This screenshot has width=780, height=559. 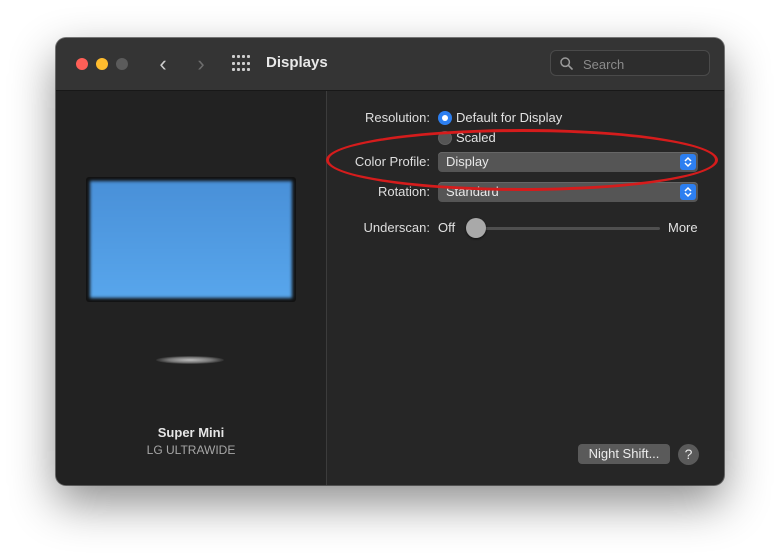 I want to click on rotation-label: Rotation:, so click(x=403, y=191).